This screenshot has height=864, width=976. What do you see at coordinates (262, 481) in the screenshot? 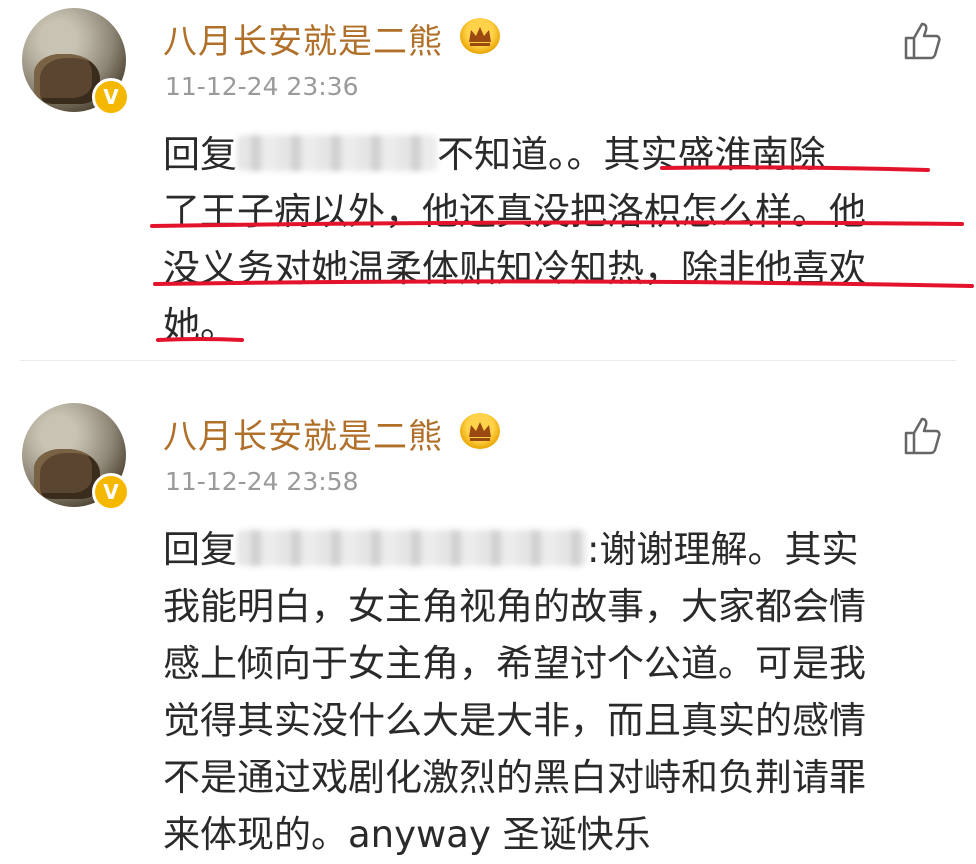
I see `timestamp: 11-12-24 23:58` at bounding box center [262, 481].